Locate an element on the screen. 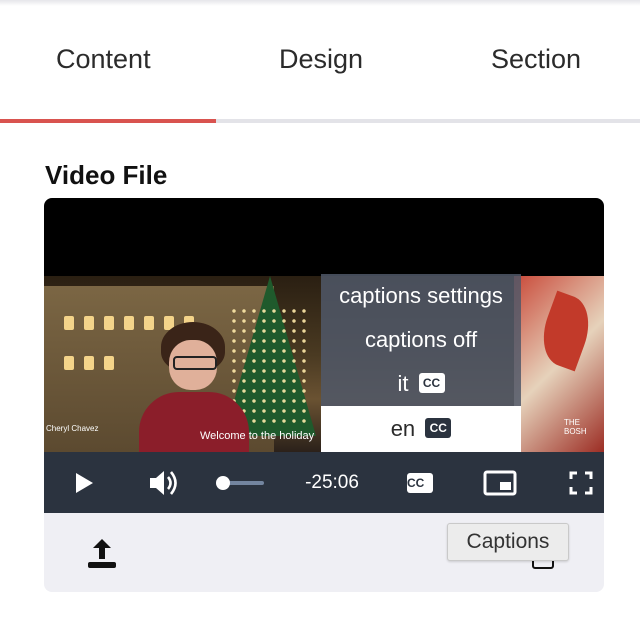  picture-in-picture-icon is located at coordinates (500, 482).